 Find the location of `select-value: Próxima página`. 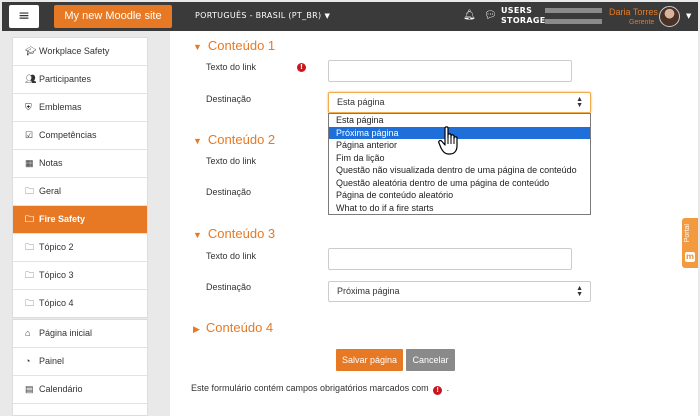

select-value: Próxima página is located at coordinates (368, 291).